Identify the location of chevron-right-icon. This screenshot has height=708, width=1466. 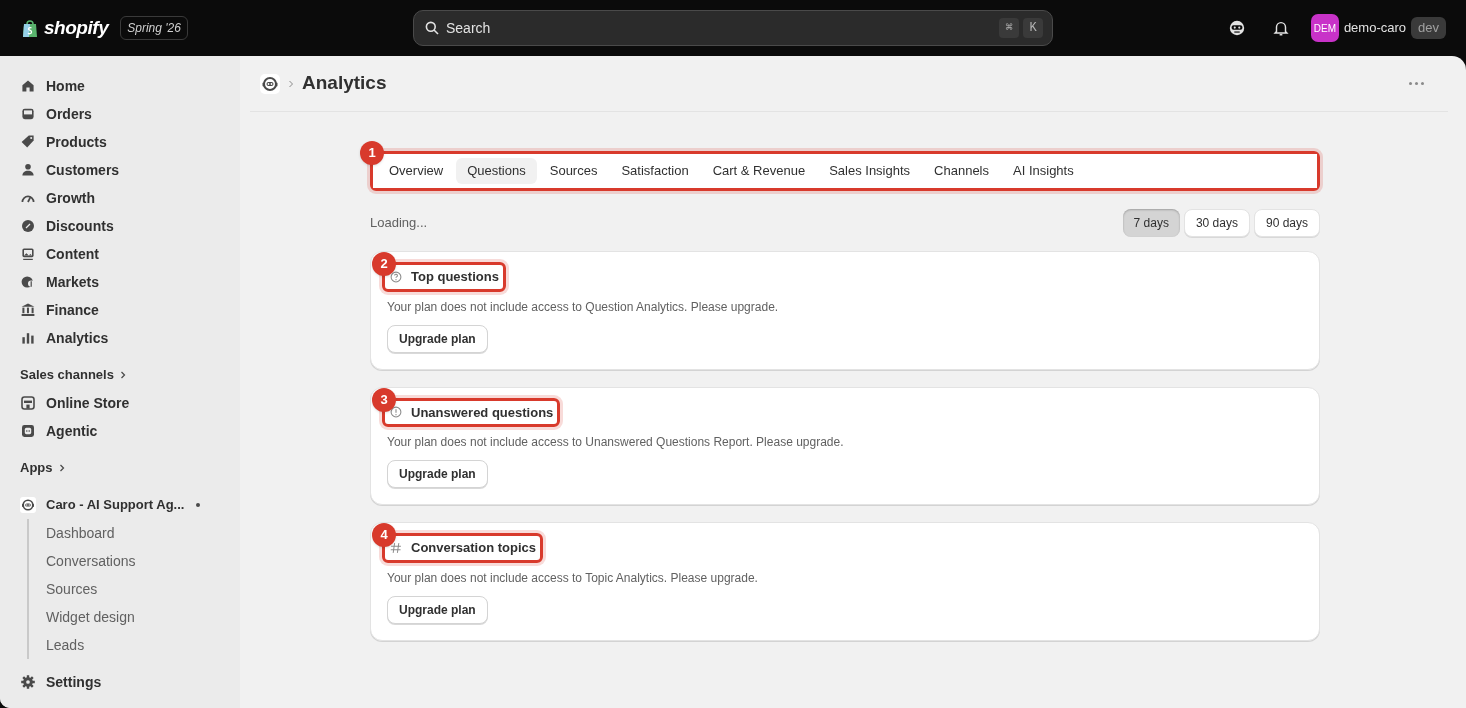
(291, 83).